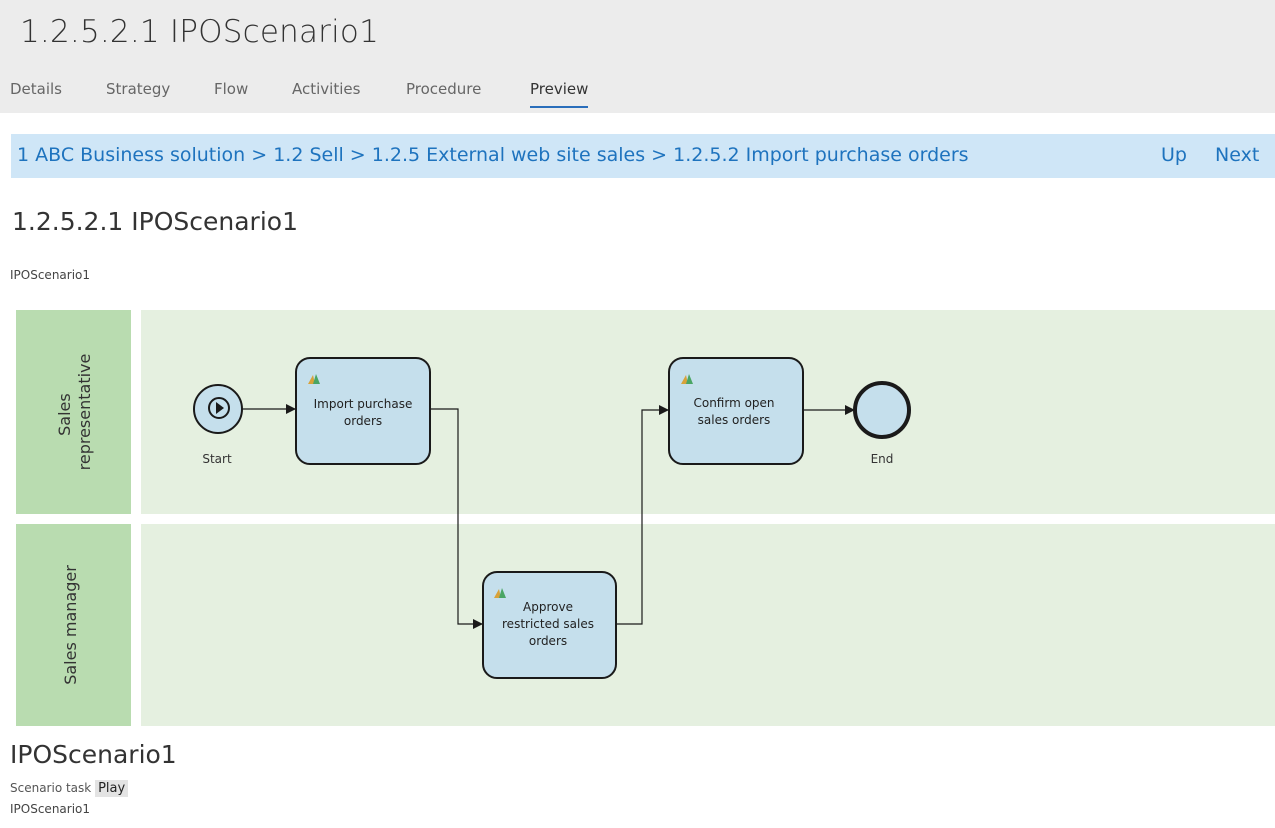  Describe the element at coordinates (217, 459) in the screenshot. I see `start-label: Start` at that location.